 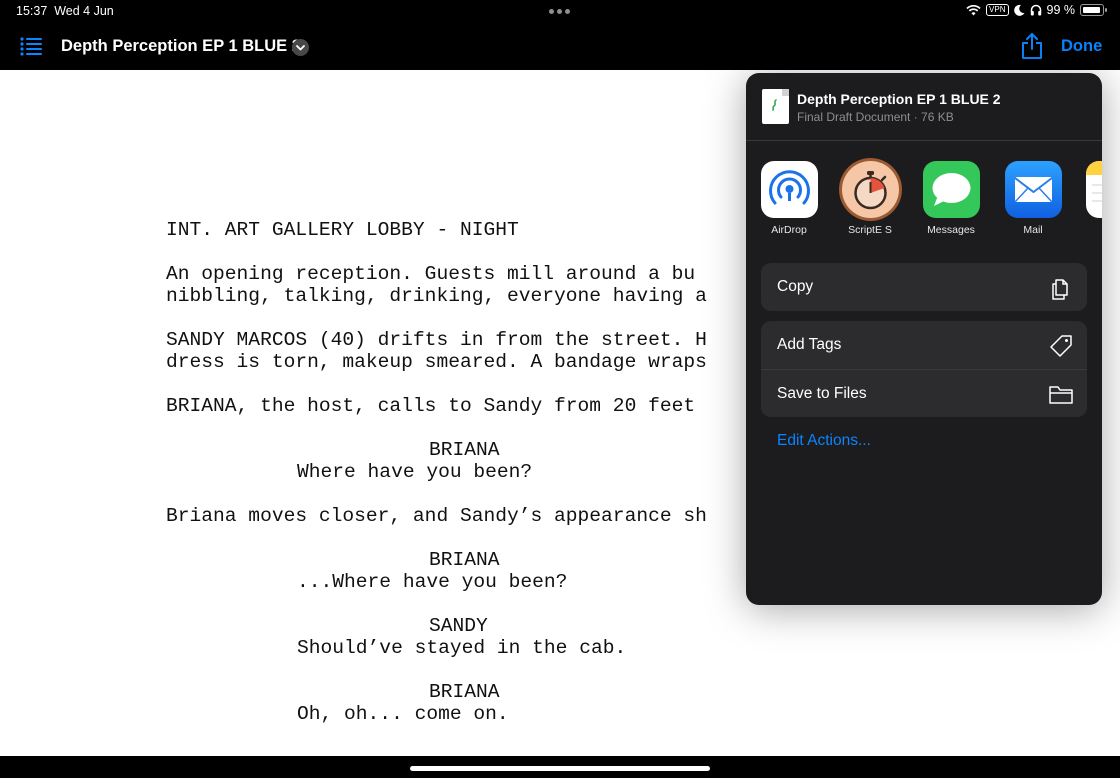 I want to click on file-actions-group: Add Tags Save to Files, so click(x=924, y=369).